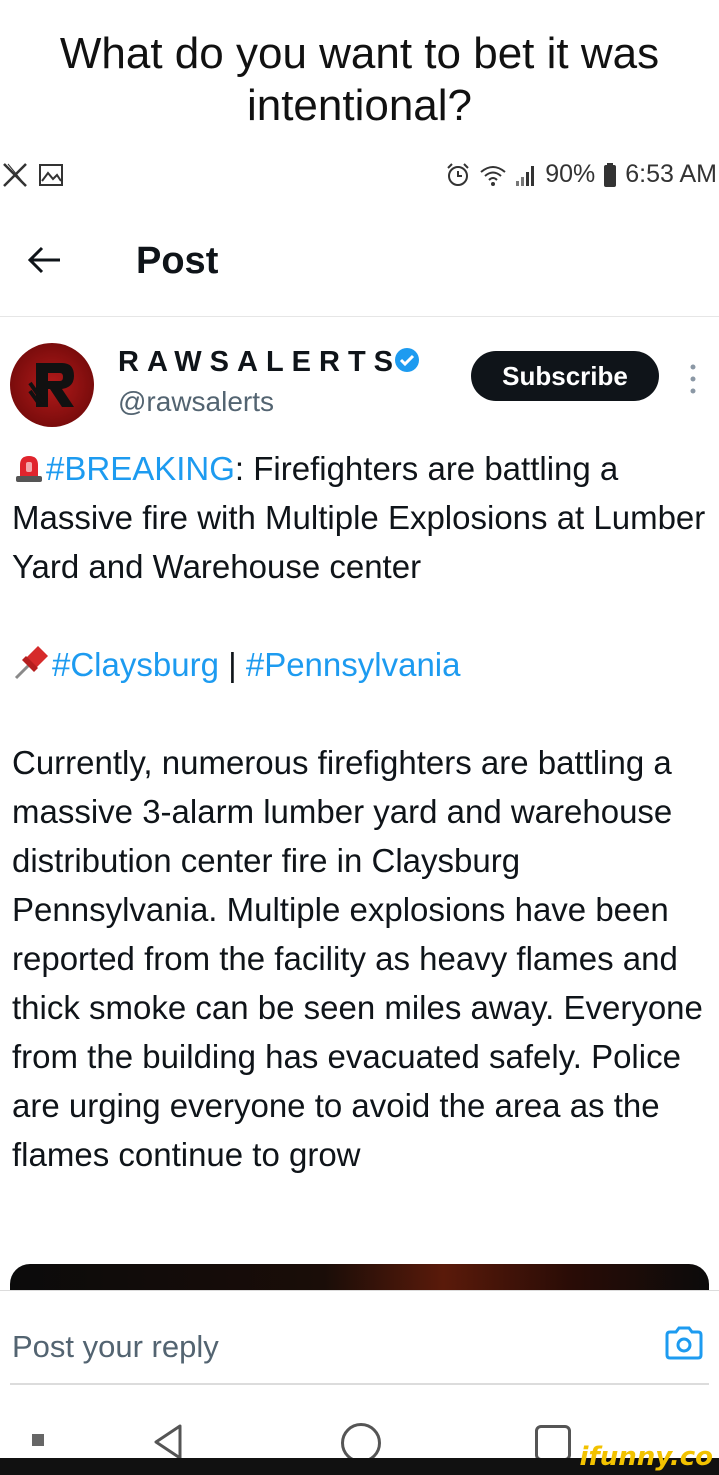 The width and height of the screenshot is (719, 1475). Describe the element at coordinates (684, 1343) in the screenshot. I see `camera-icon` at that location.